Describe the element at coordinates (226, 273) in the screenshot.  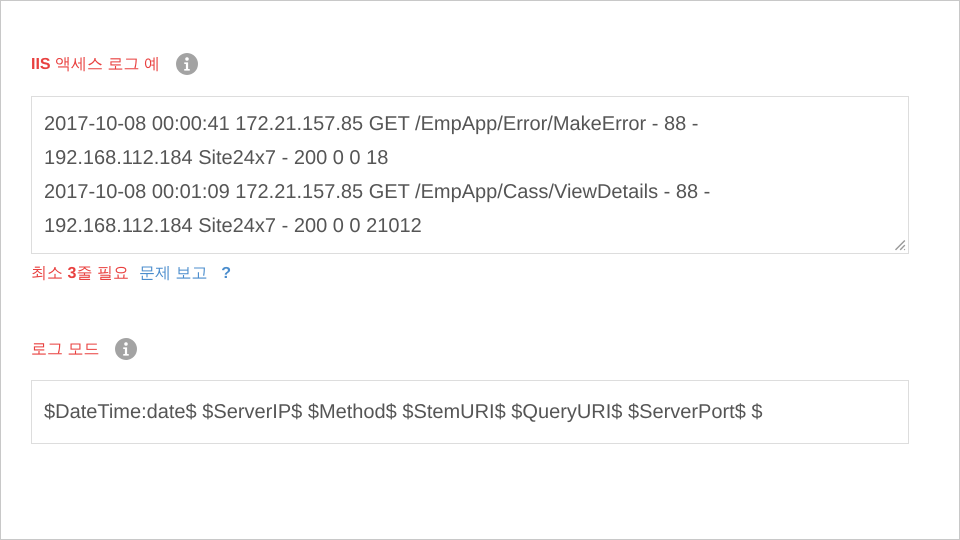
I see `help-link: ?` at that location.